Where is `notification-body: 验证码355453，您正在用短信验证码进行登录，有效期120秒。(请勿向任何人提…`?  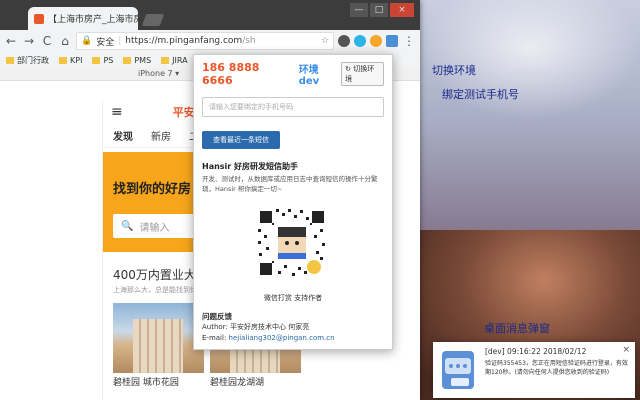 notification-body: 验证码355453，您正在用短信验证码进行登录，有效期120秒。(请勿向任何人提… is located at coordinates (556, 368).